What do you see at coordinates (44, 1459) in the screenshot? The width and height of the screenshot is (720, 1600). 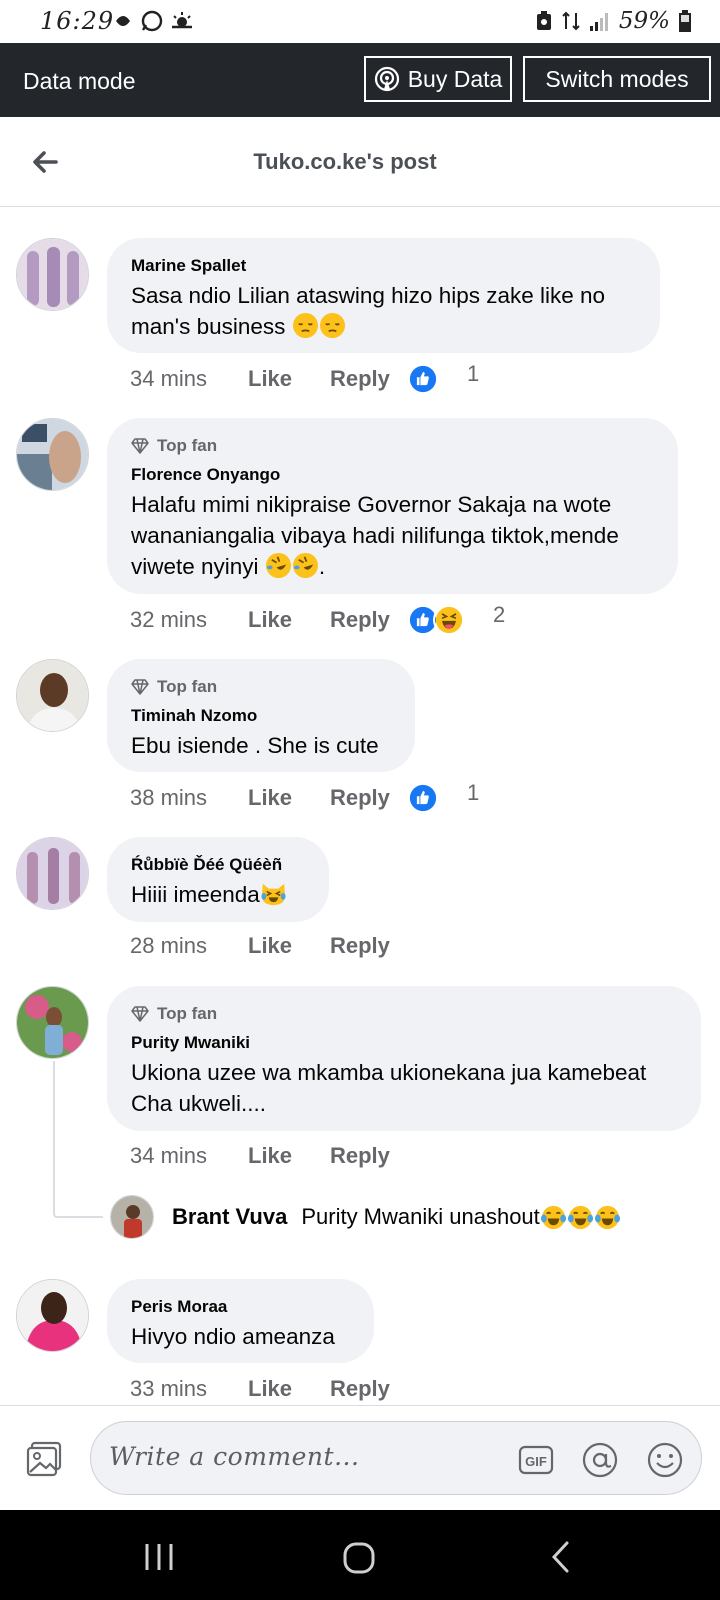 I see `photo-icon` at bounding box center [44, 1459].